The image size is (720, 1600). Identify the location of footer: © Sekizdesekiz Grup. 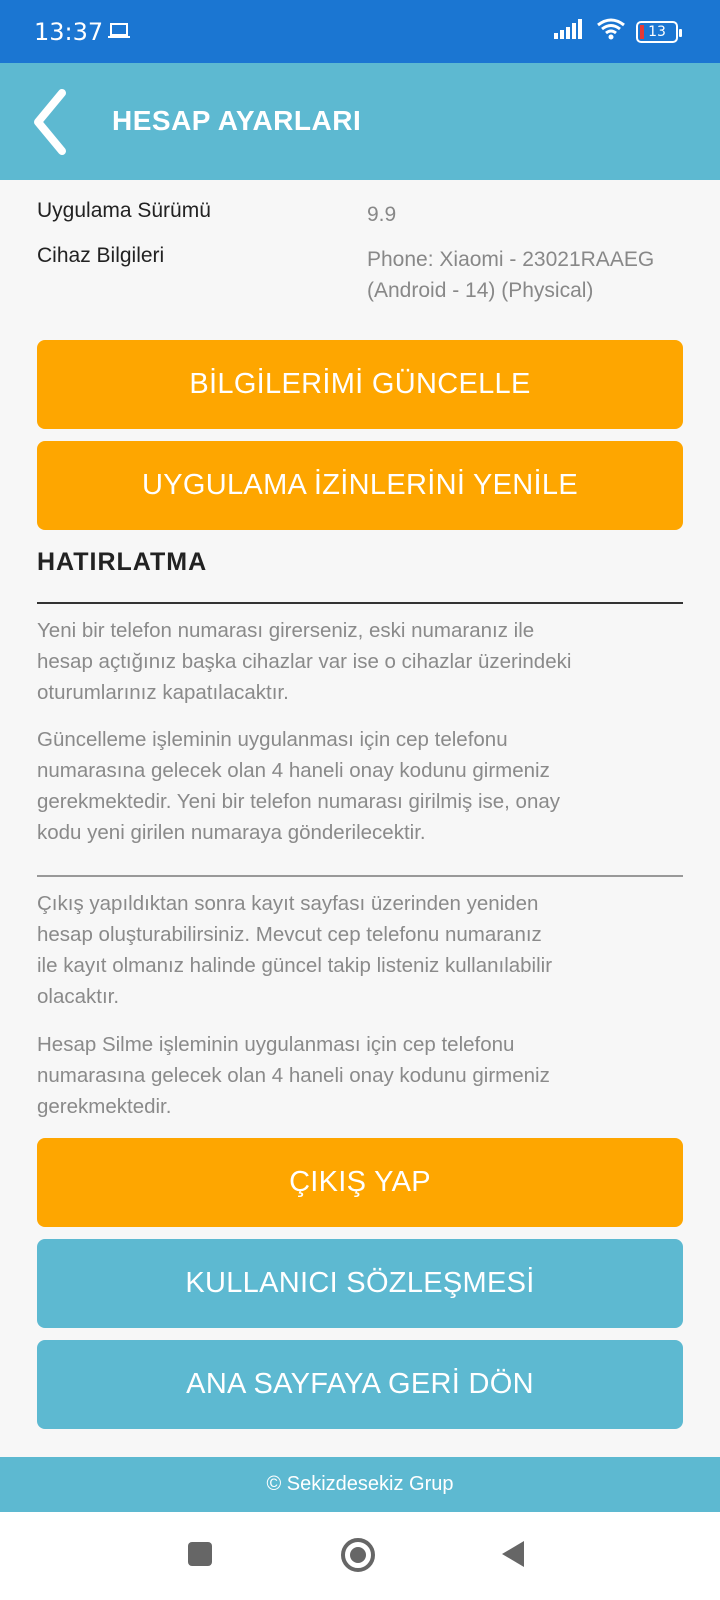
(360, 1484).